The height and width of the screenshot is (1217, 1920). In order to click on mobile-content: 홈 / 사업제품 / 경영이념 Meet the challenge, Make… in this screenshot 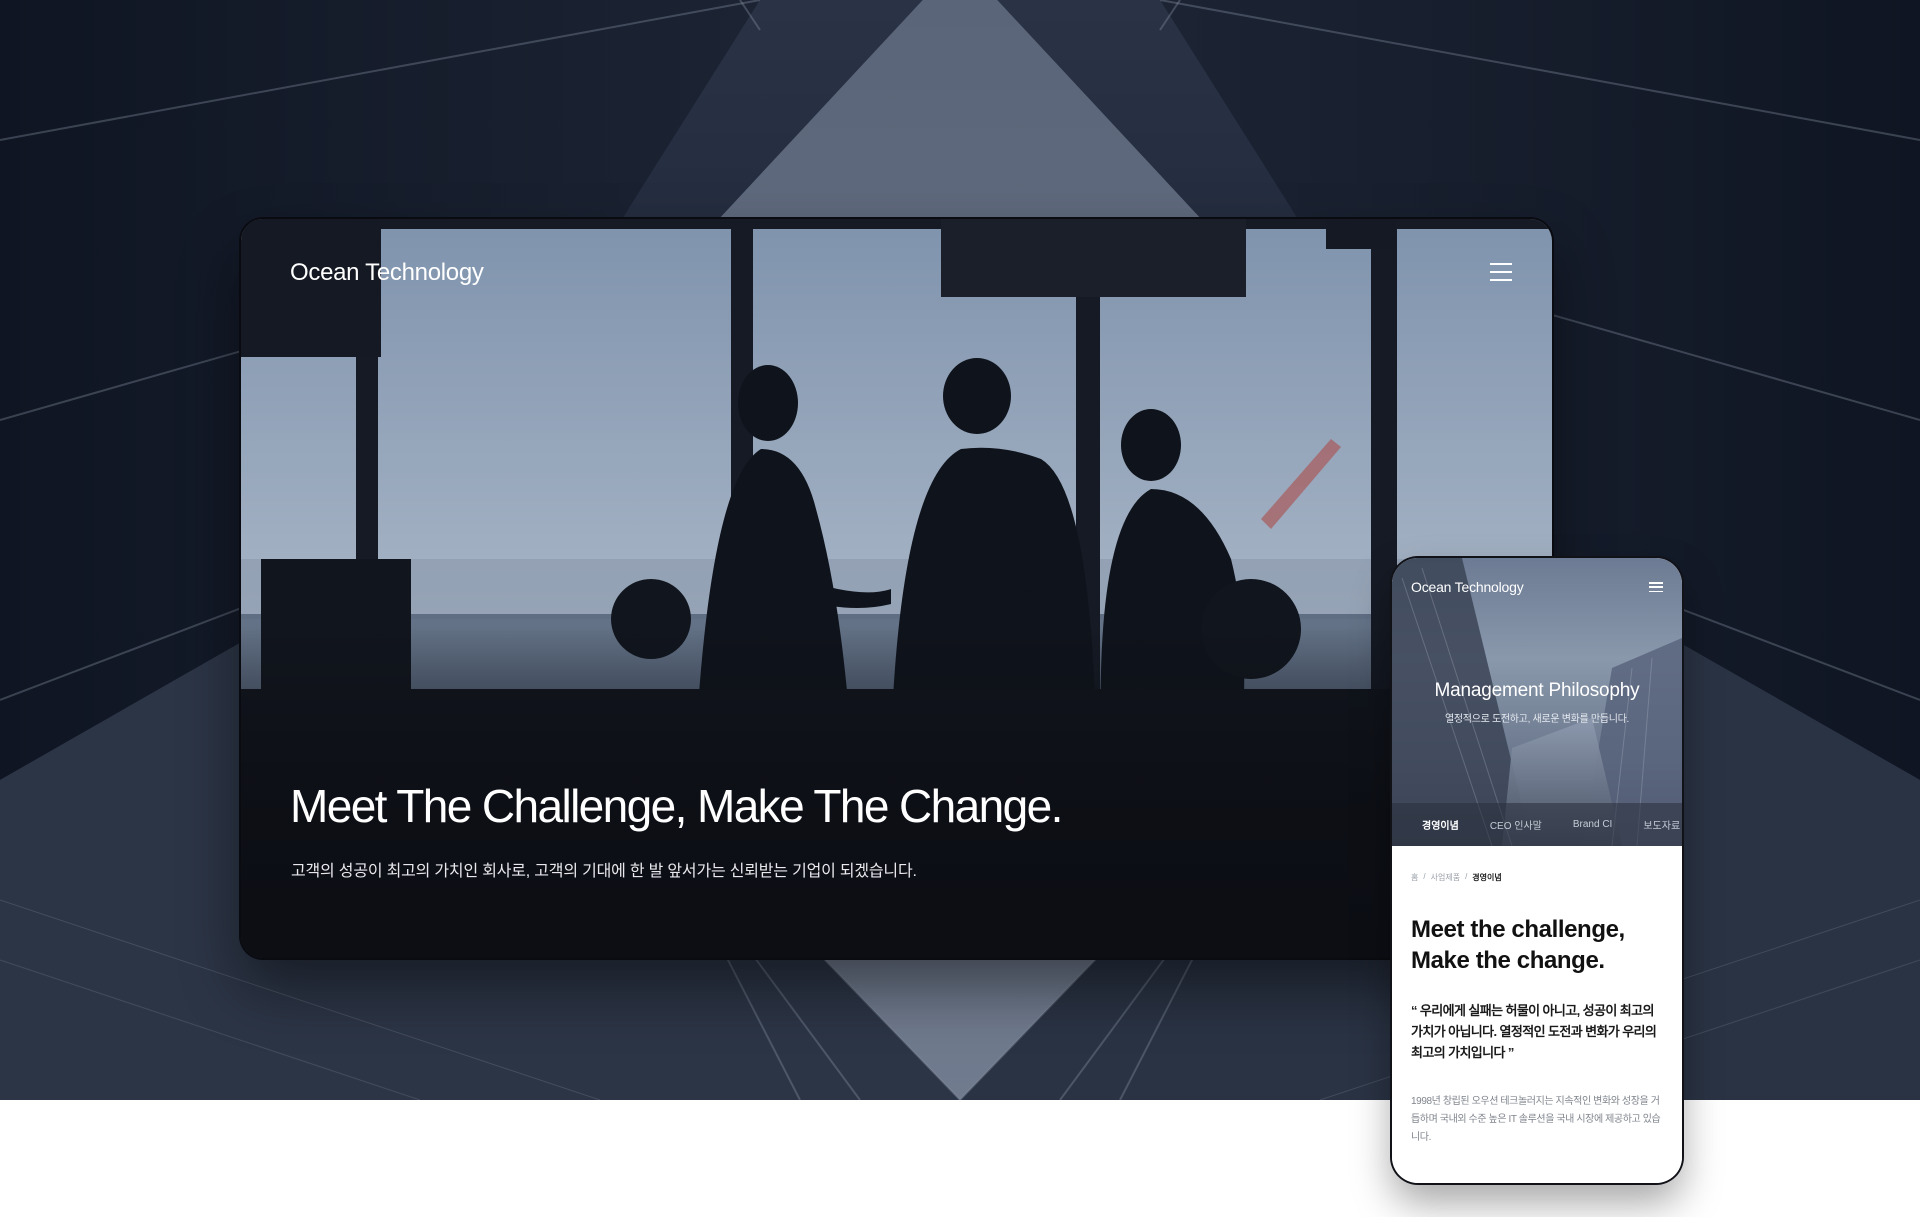, I will do `click(1537, 1014)`.